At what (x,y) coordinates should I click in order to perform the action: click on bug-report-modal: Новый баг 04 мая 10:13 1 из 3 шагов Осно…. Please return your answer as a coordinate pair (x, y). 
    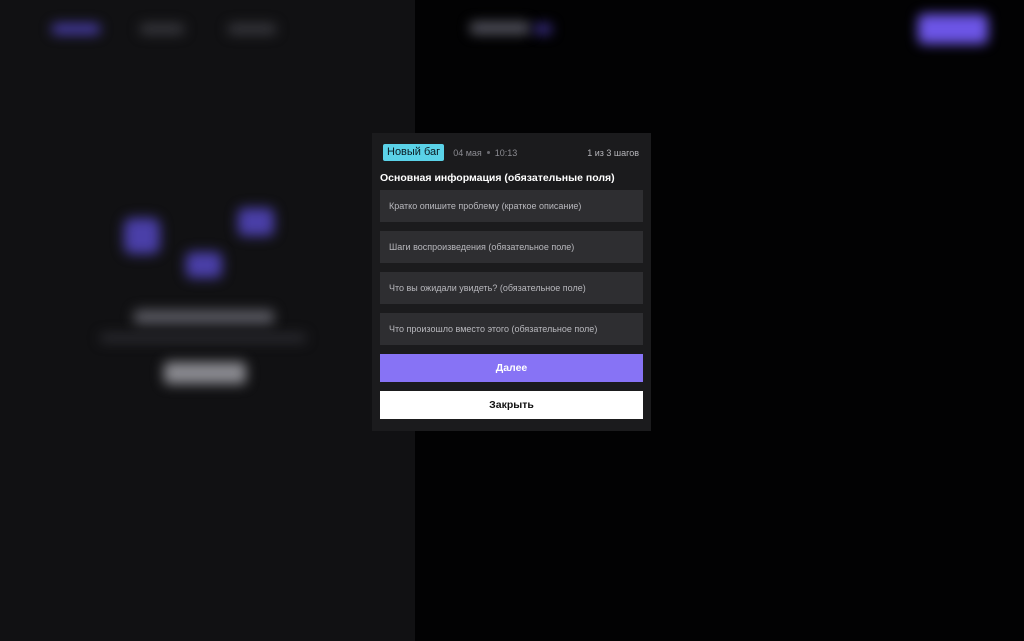
    Looking at the image, I should click on (511, 282).